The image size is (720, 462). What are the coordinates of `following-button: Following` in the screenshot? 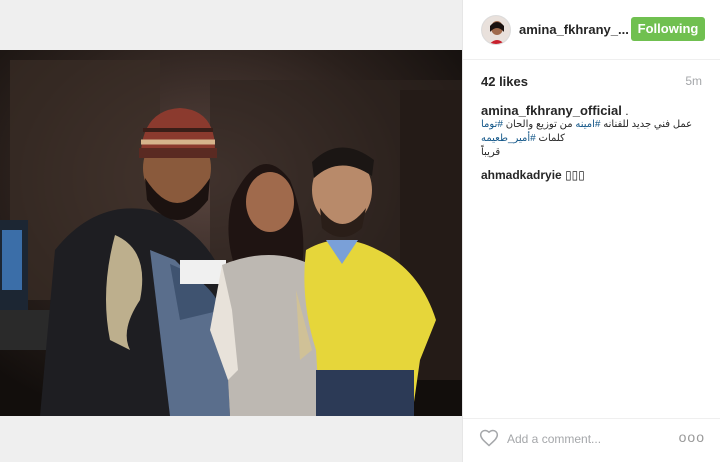 It's located at (668, 29).